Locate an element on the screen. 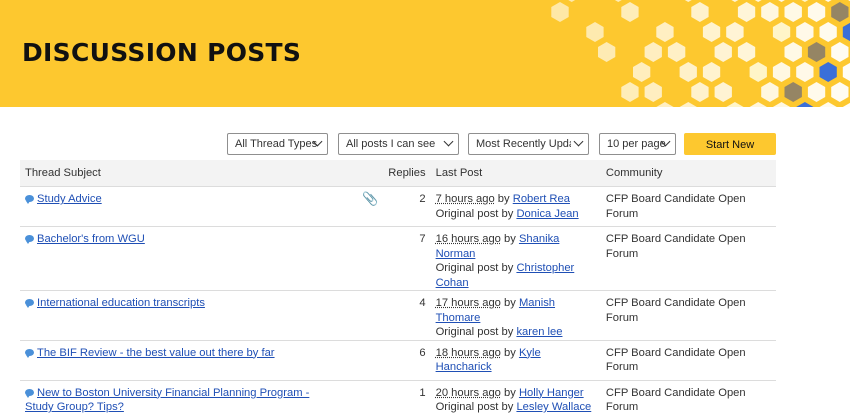  last-post-time: 16 hours ago is located at coordinates (468, 239).